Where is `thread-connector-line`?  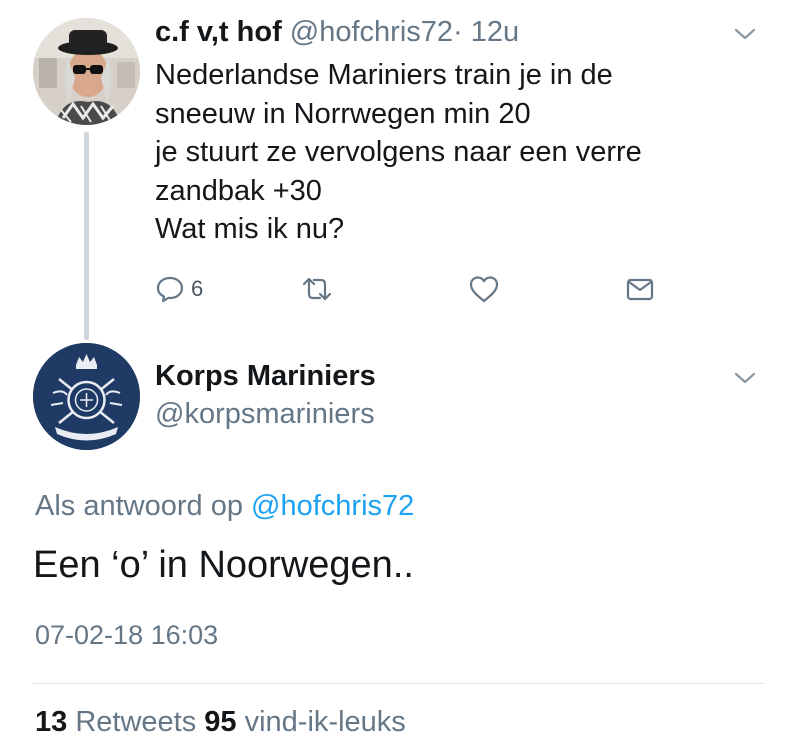
thread-connector-line is located at coordinates (86, 236).